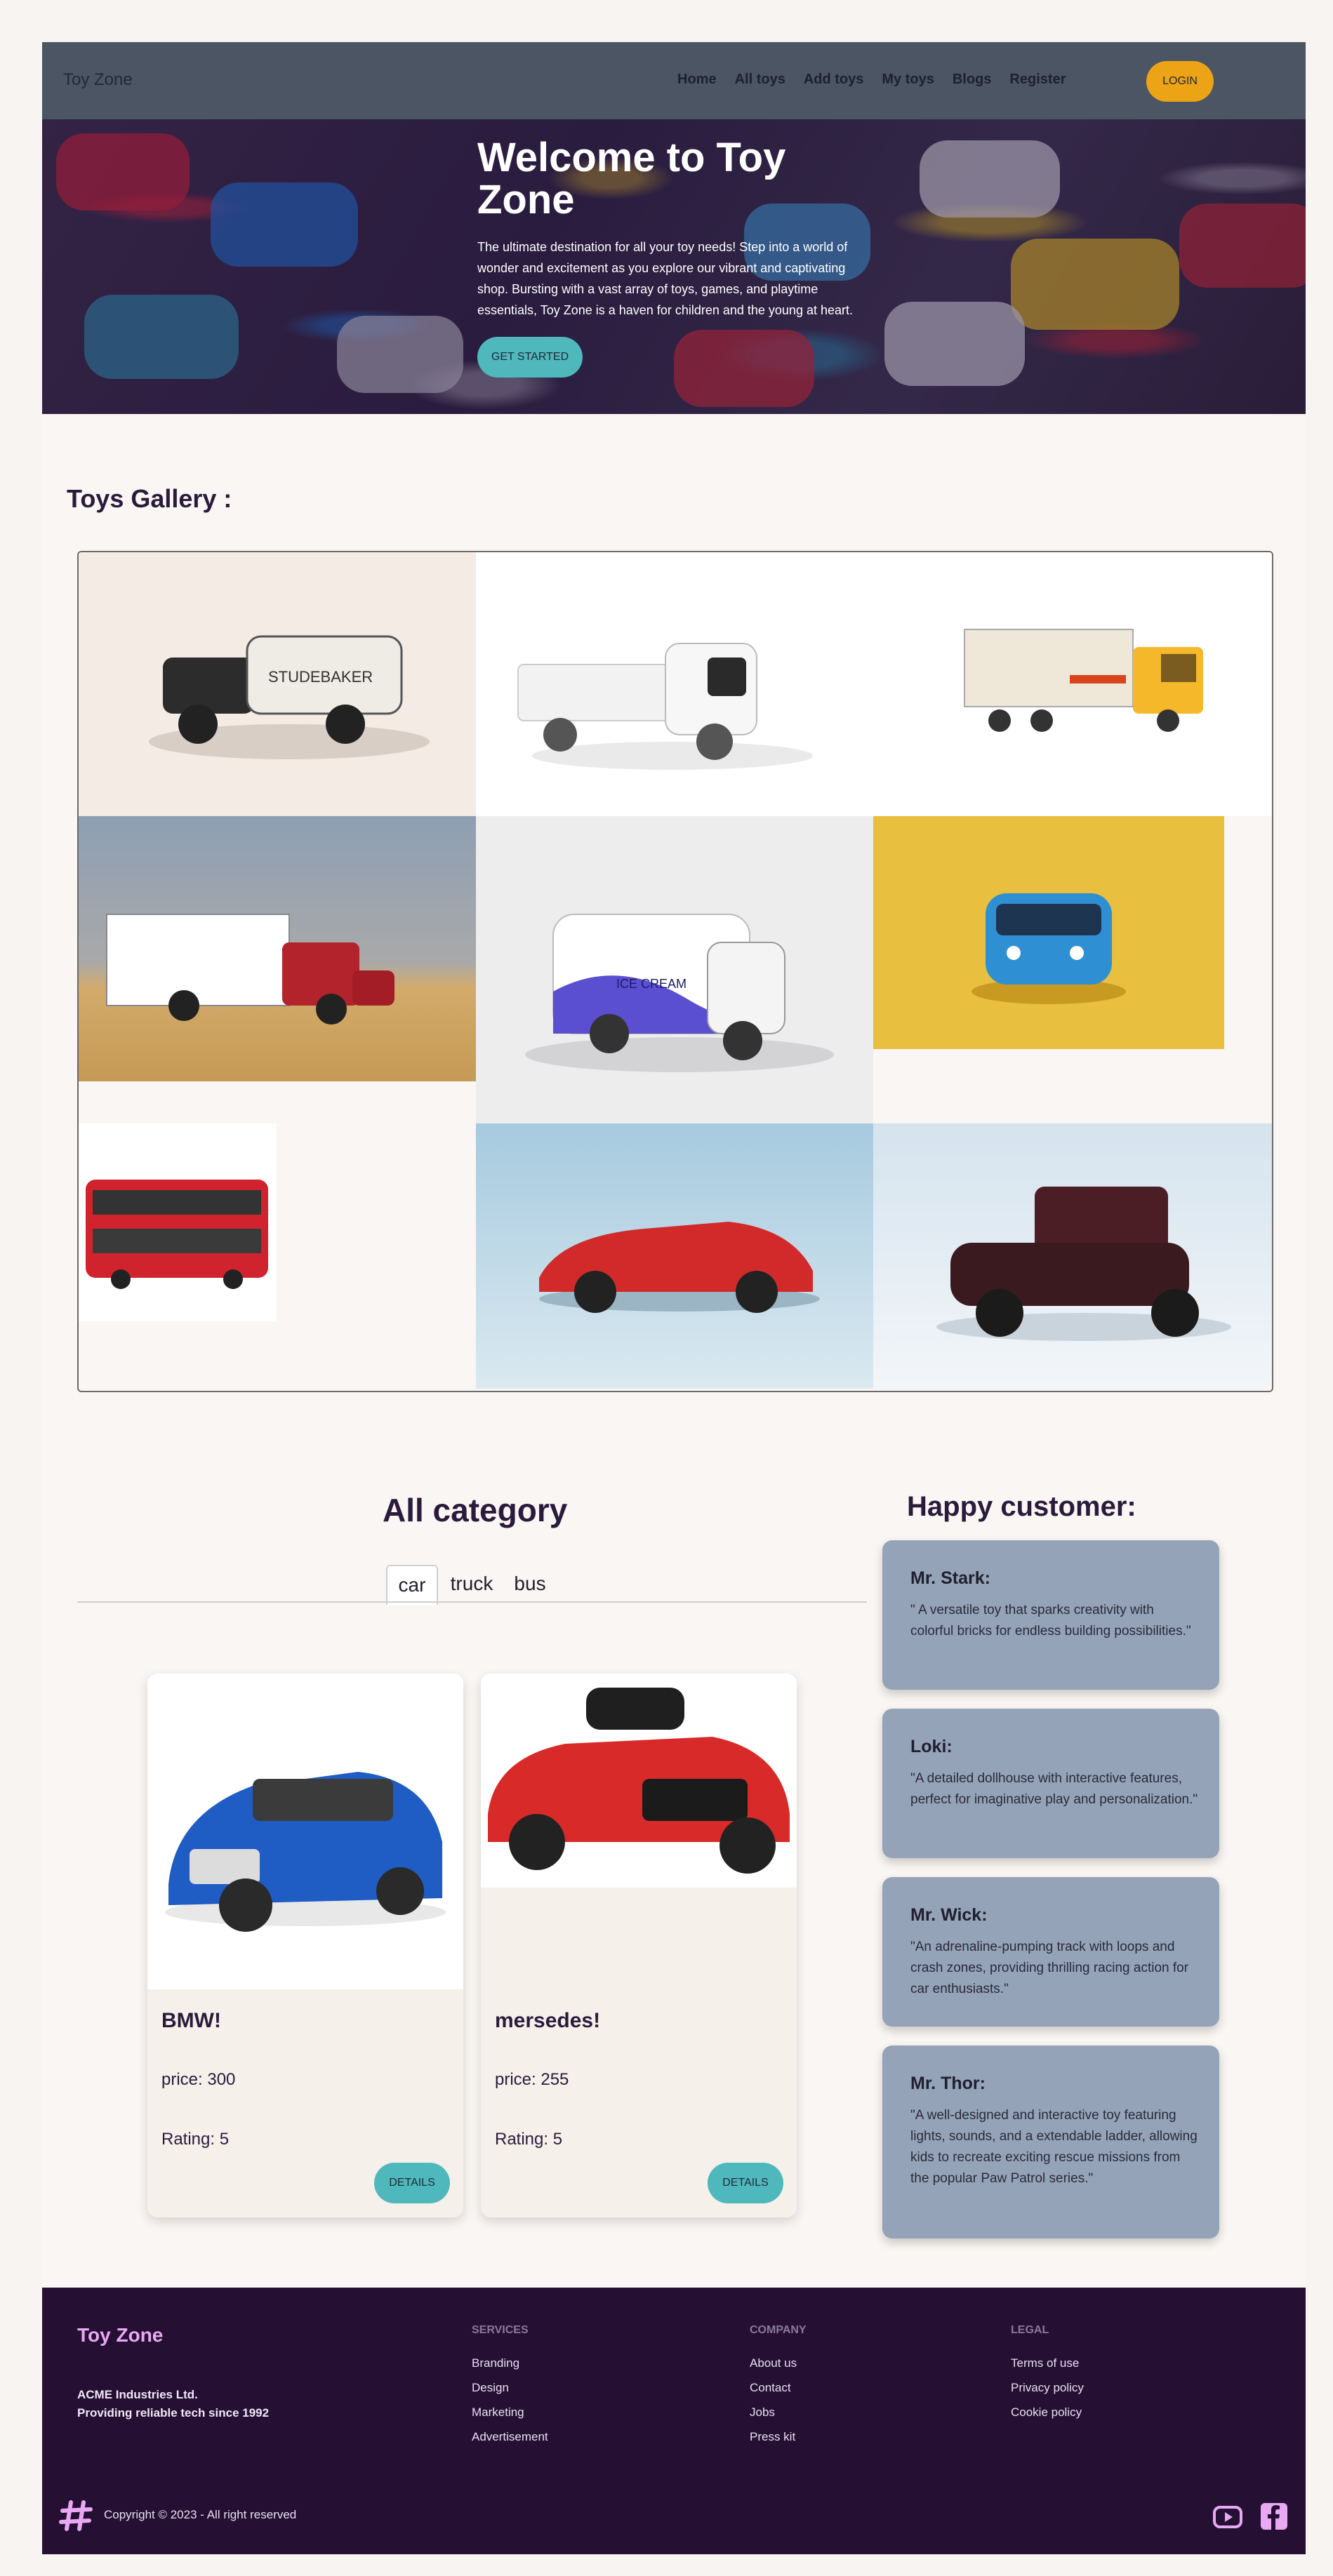 The height and width of the screenshot is (2576, 1333). What do you see at coordinates (778, 2412) in the screenshot?
I see `footer-link-jobs: Jobs` at bounding box center [778, 2412].